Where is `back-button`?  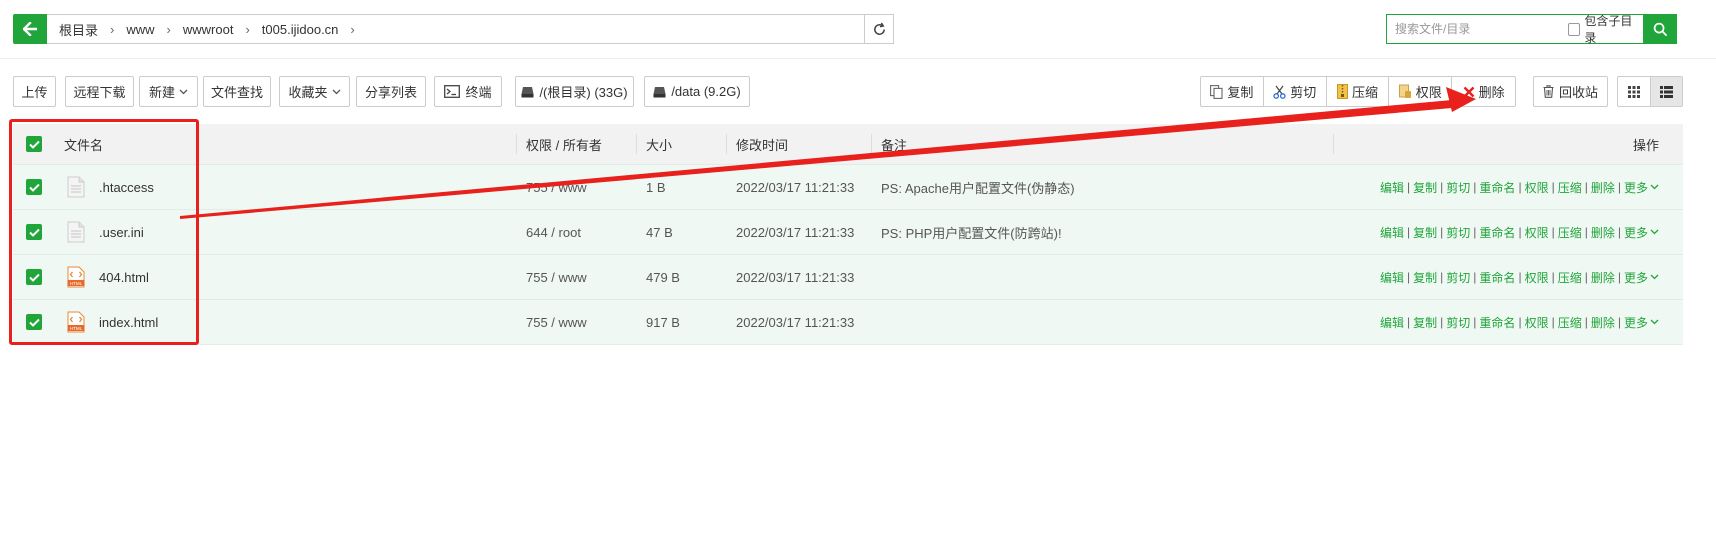
back-button is located at coordinates (30, 29).